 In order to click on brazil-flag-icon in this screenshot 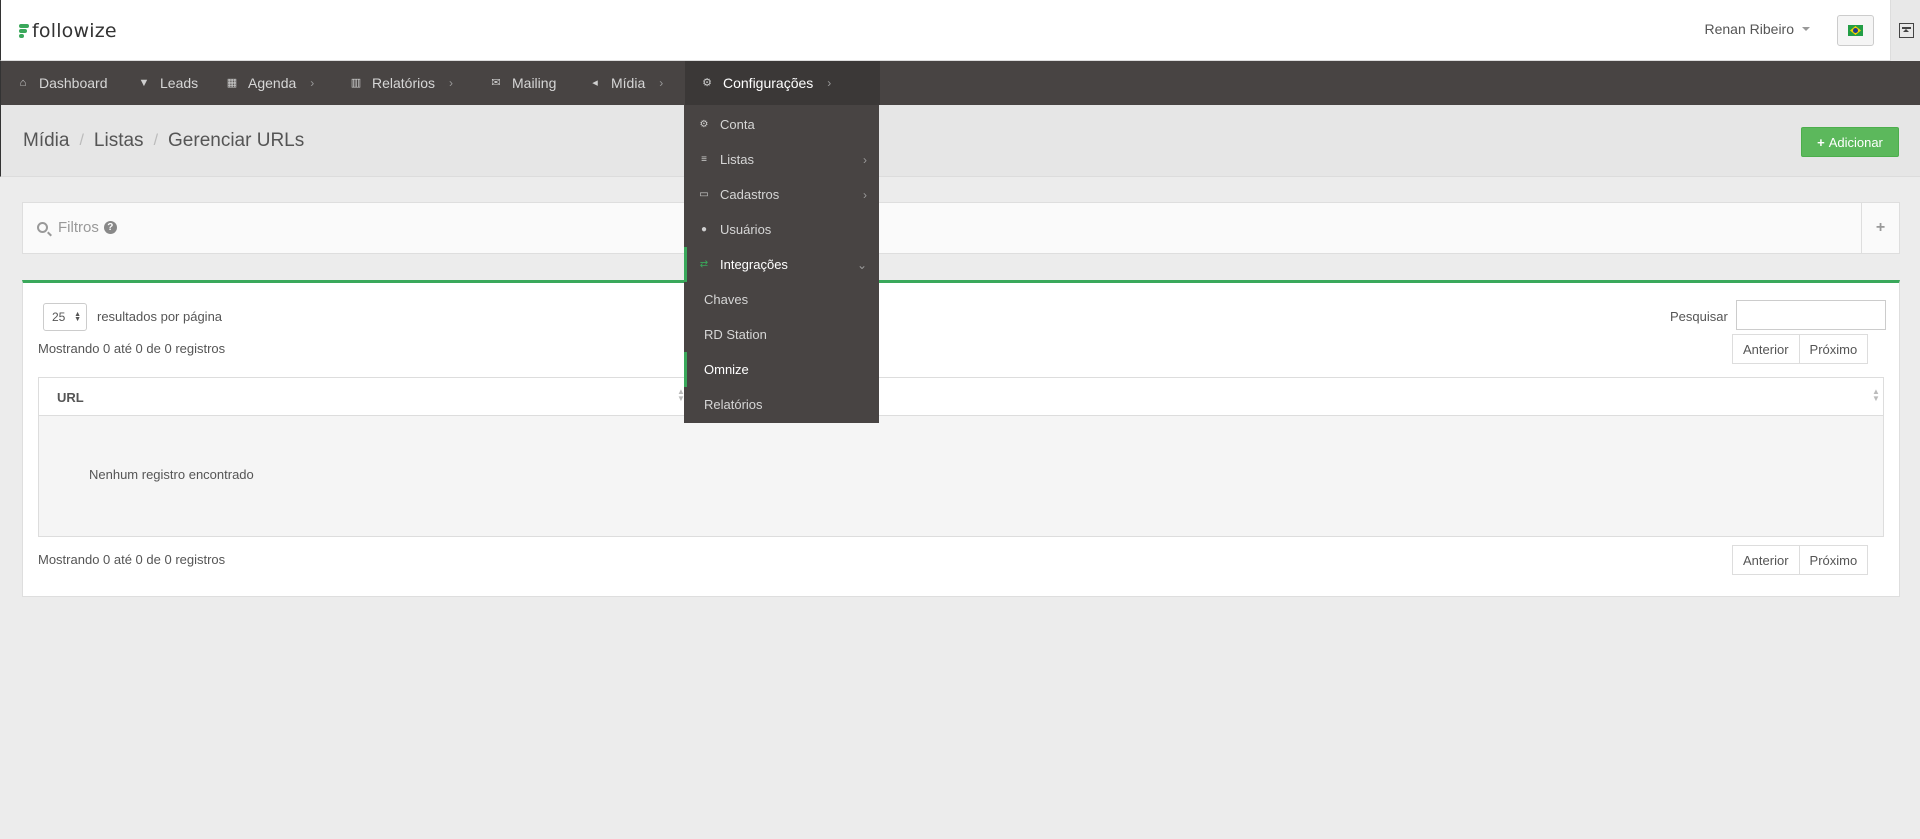, I will do `click(1855, 30)`.